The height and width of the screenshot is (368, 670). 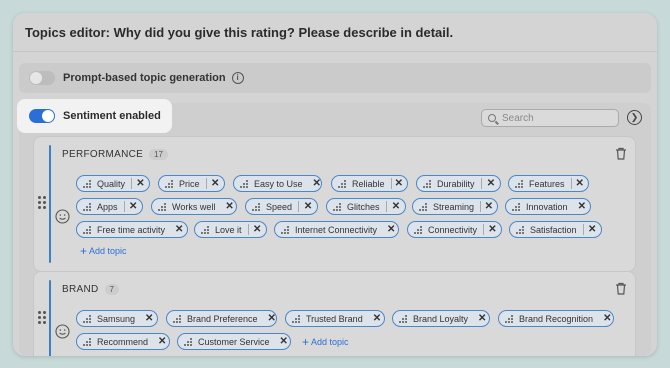 I want to click on topic-label: Features, so click(x=547, y=183).